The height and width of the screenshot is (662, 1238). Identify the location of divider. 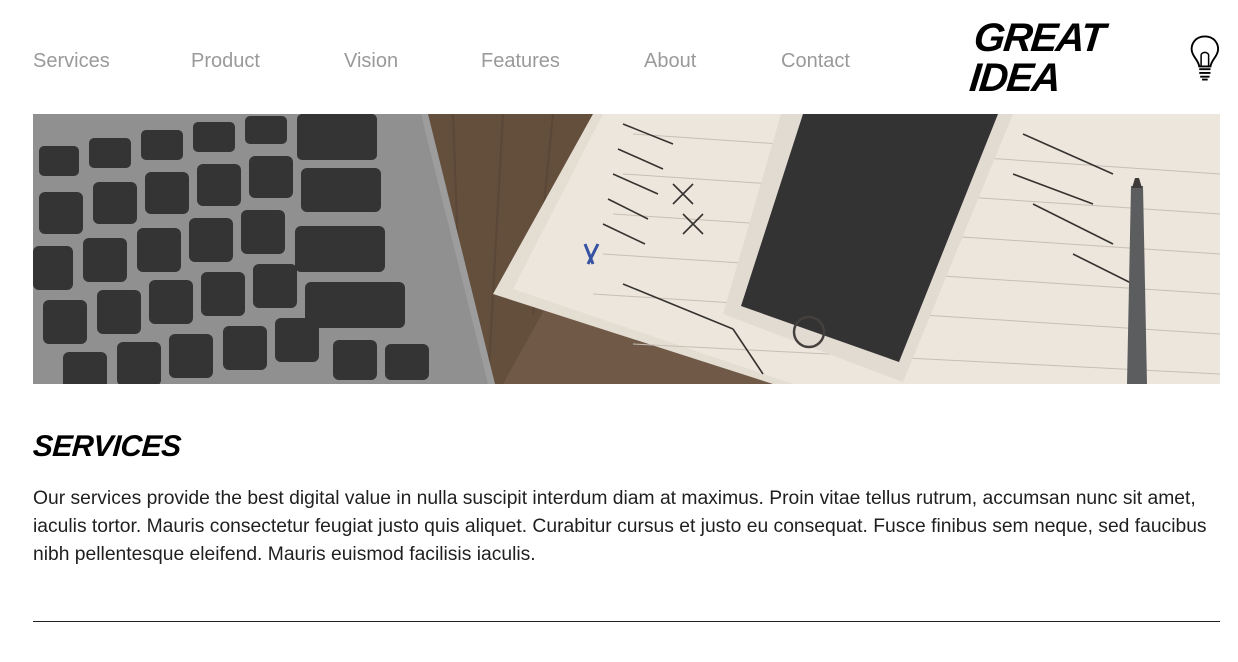
(626, 621).